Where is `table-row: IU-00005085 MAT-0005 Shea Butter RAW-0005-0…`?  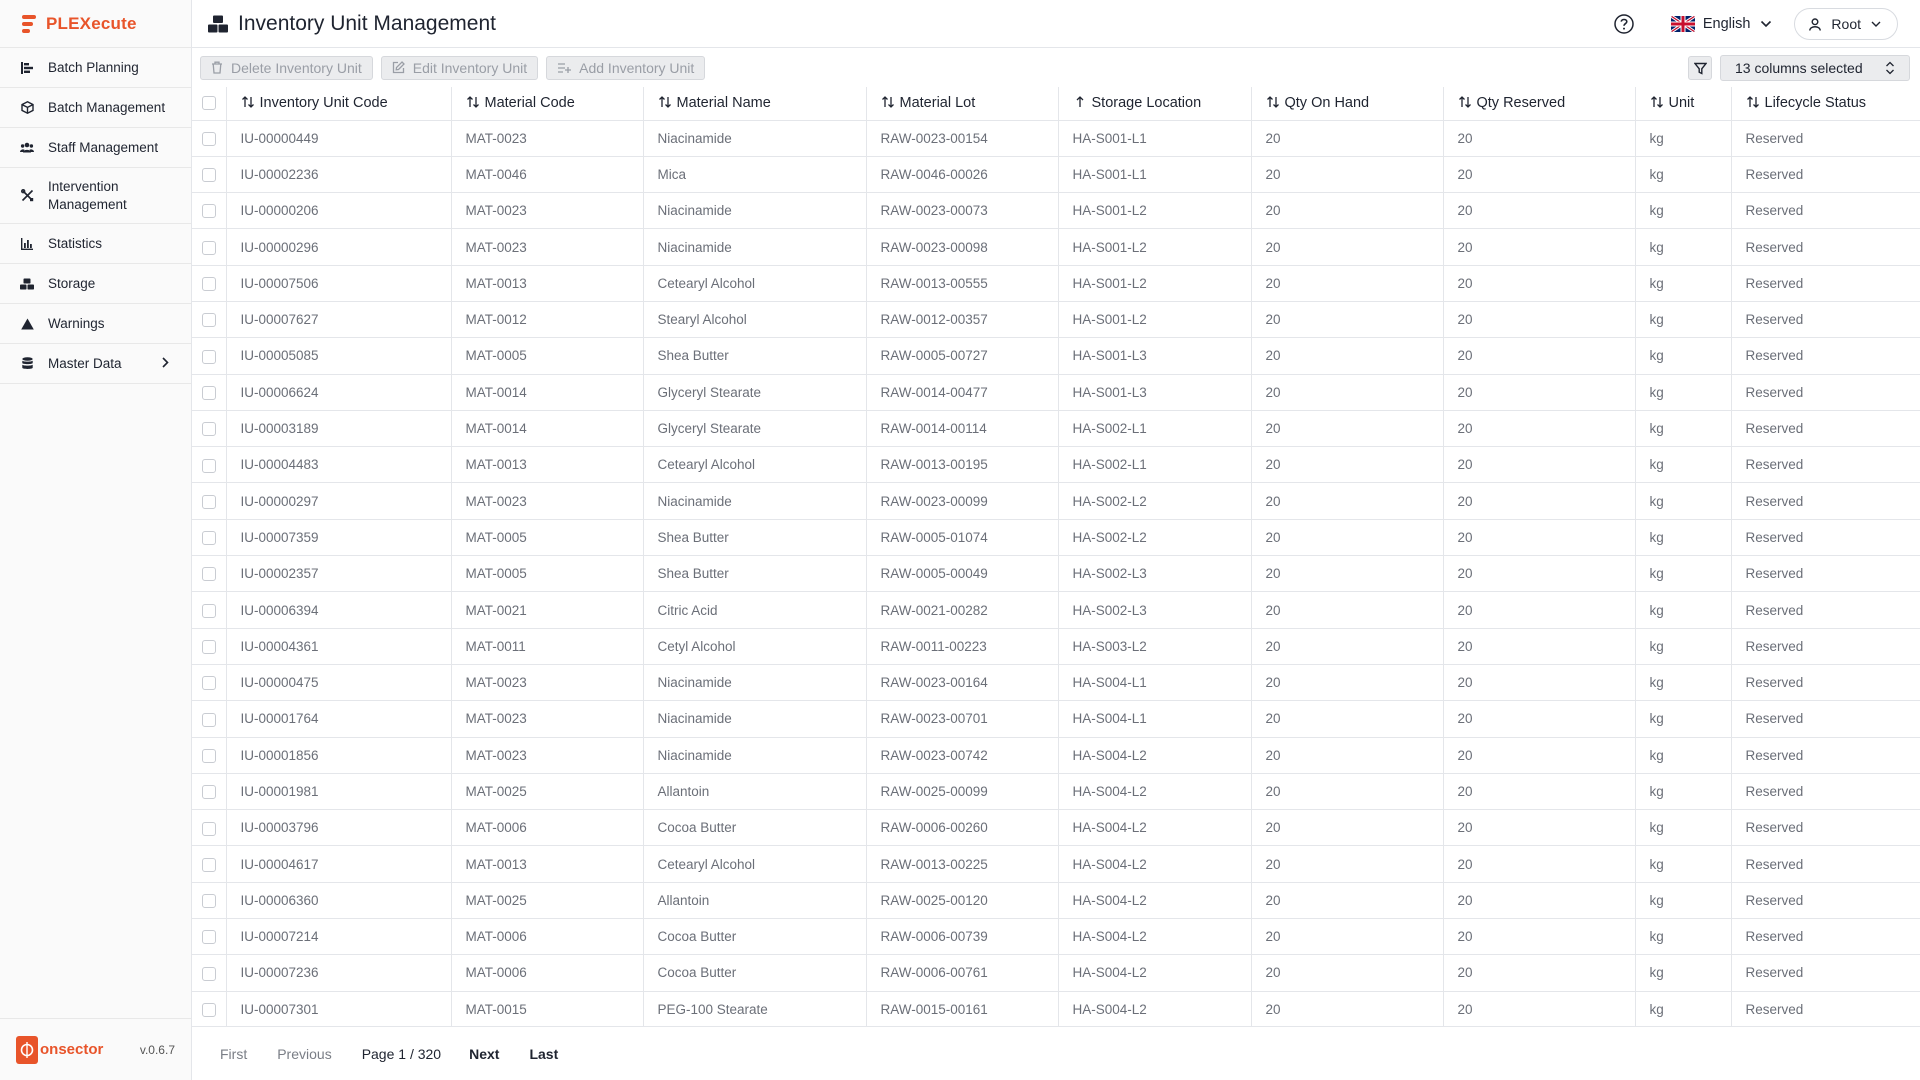 table-row: IU-00005085 MAT-0005 Shea Butter RAW-0005-0… is located at coordinates (1056, 356).